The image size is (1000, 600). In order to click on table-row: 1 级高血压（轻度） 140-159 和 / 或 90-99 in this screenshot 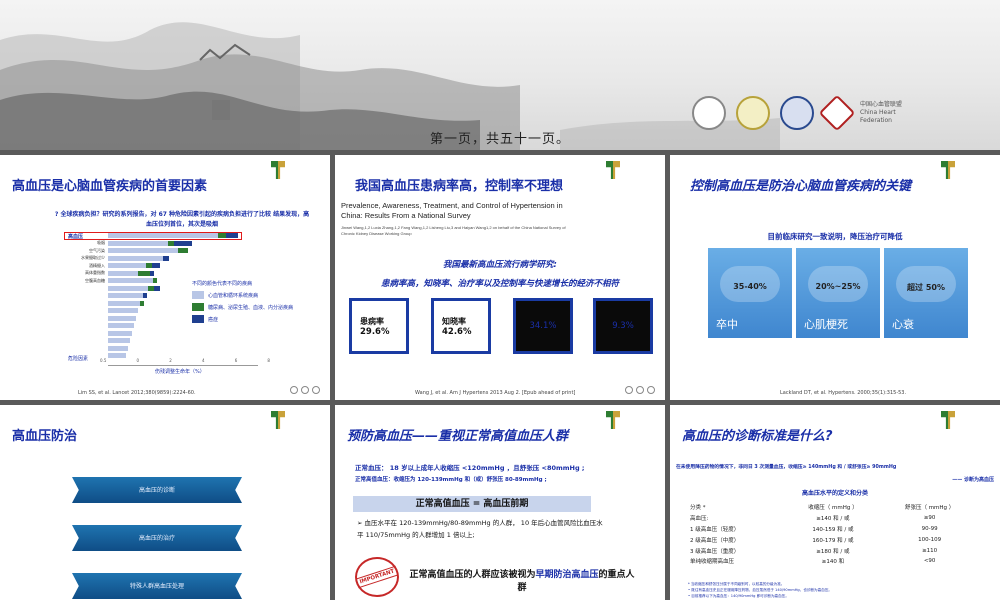, I will do `click(833, 529)`.